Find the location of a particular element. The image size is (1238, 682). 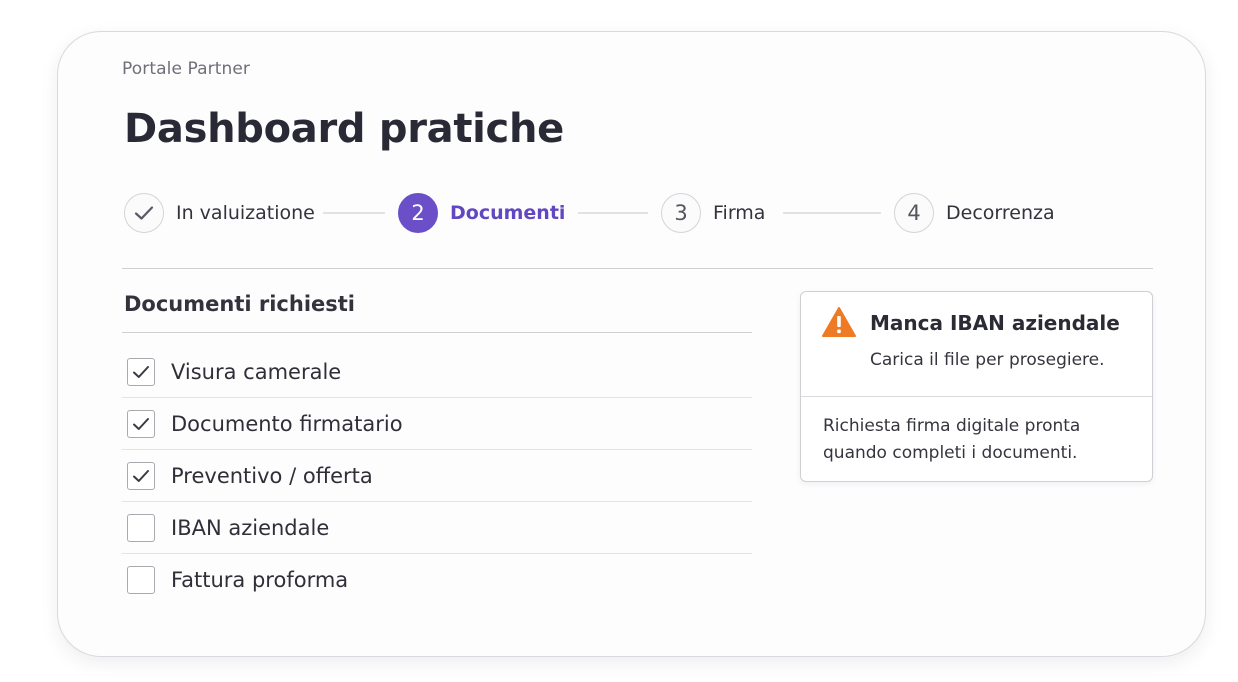

warning-icon is located at coordinates (839, 322).